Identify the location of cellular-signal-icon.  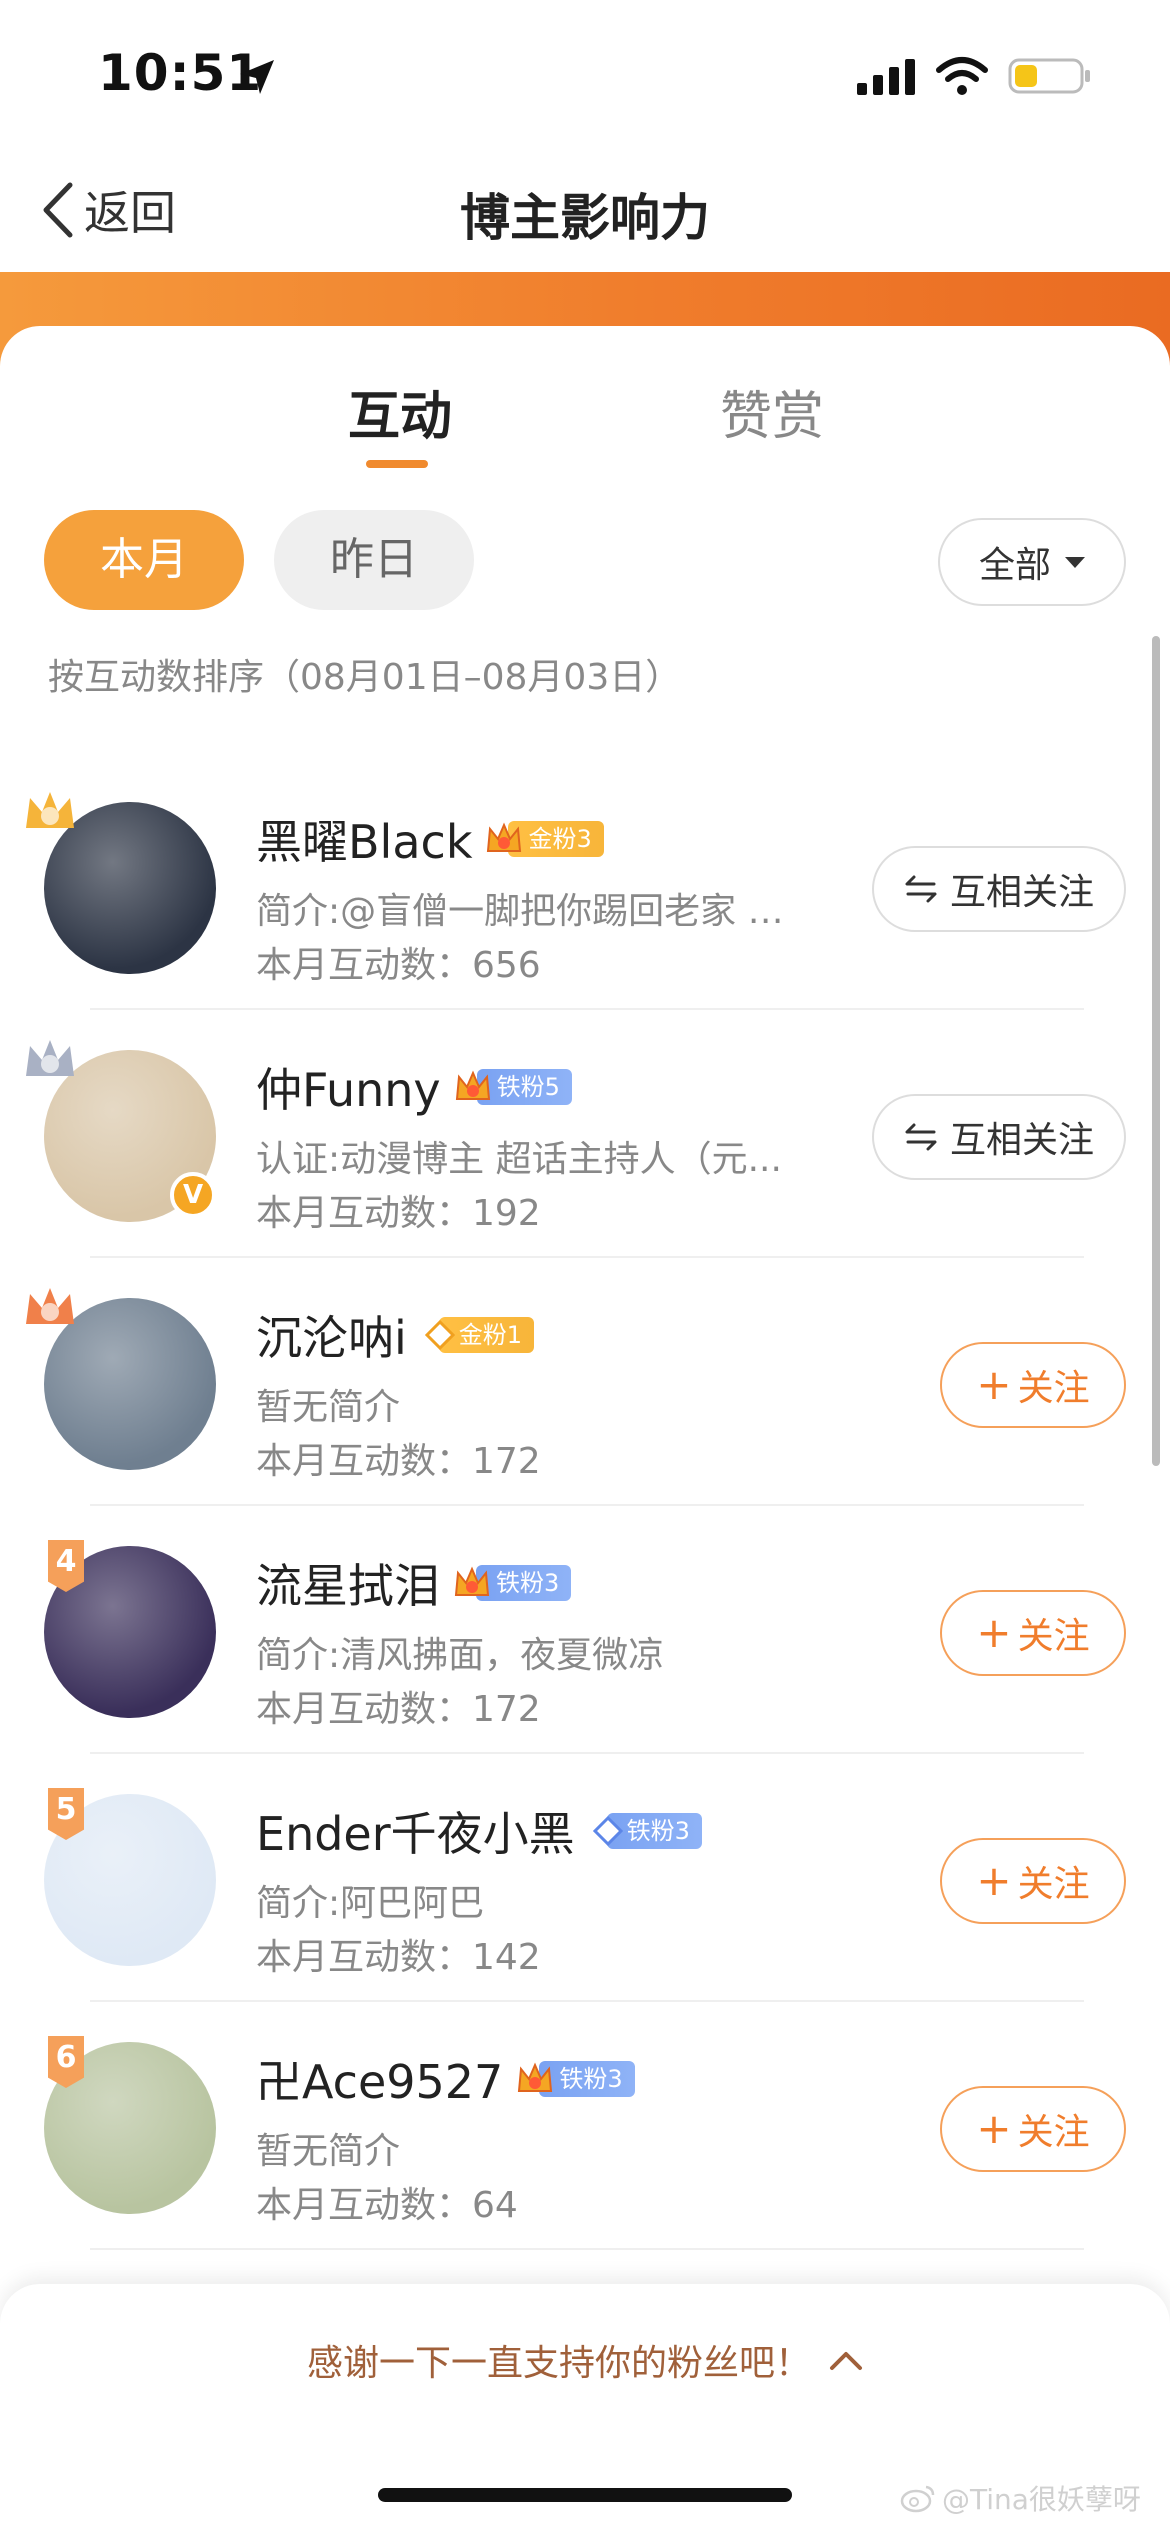
(886, 77).